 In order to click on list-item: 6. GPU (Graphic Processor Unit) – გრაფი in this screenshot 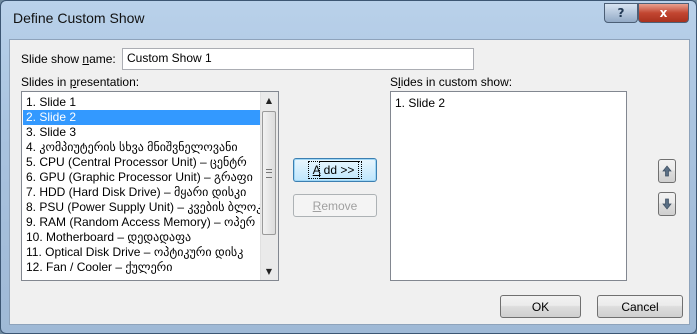, I will do `click(142, 177)`.